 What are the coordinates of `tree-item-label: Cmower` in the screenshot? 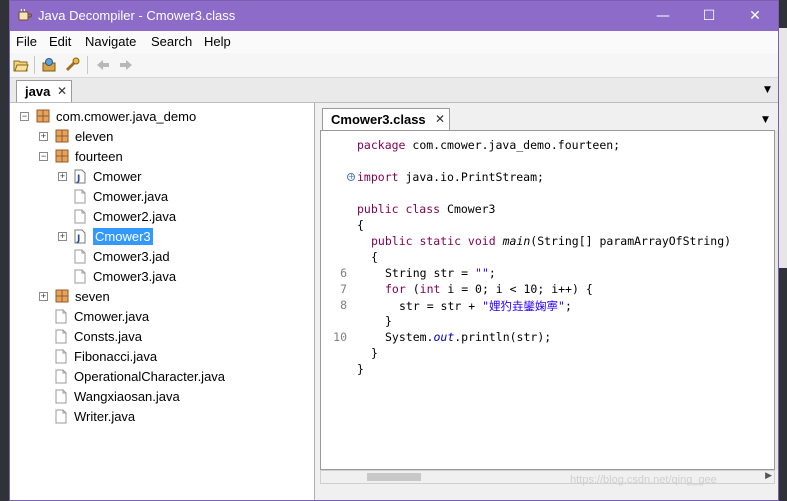 It's located at (117, 176).